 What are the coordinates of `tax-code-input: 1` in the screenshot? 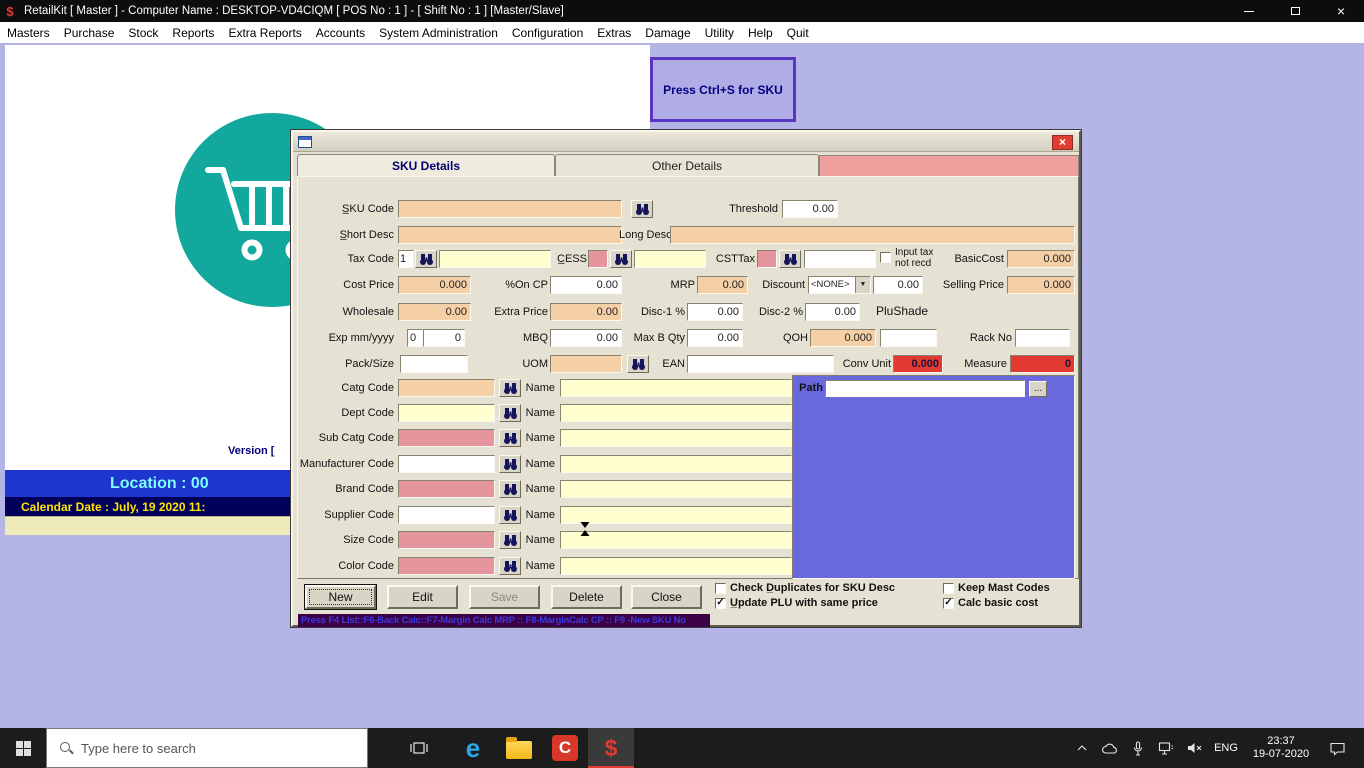 It's located at (406, 259).